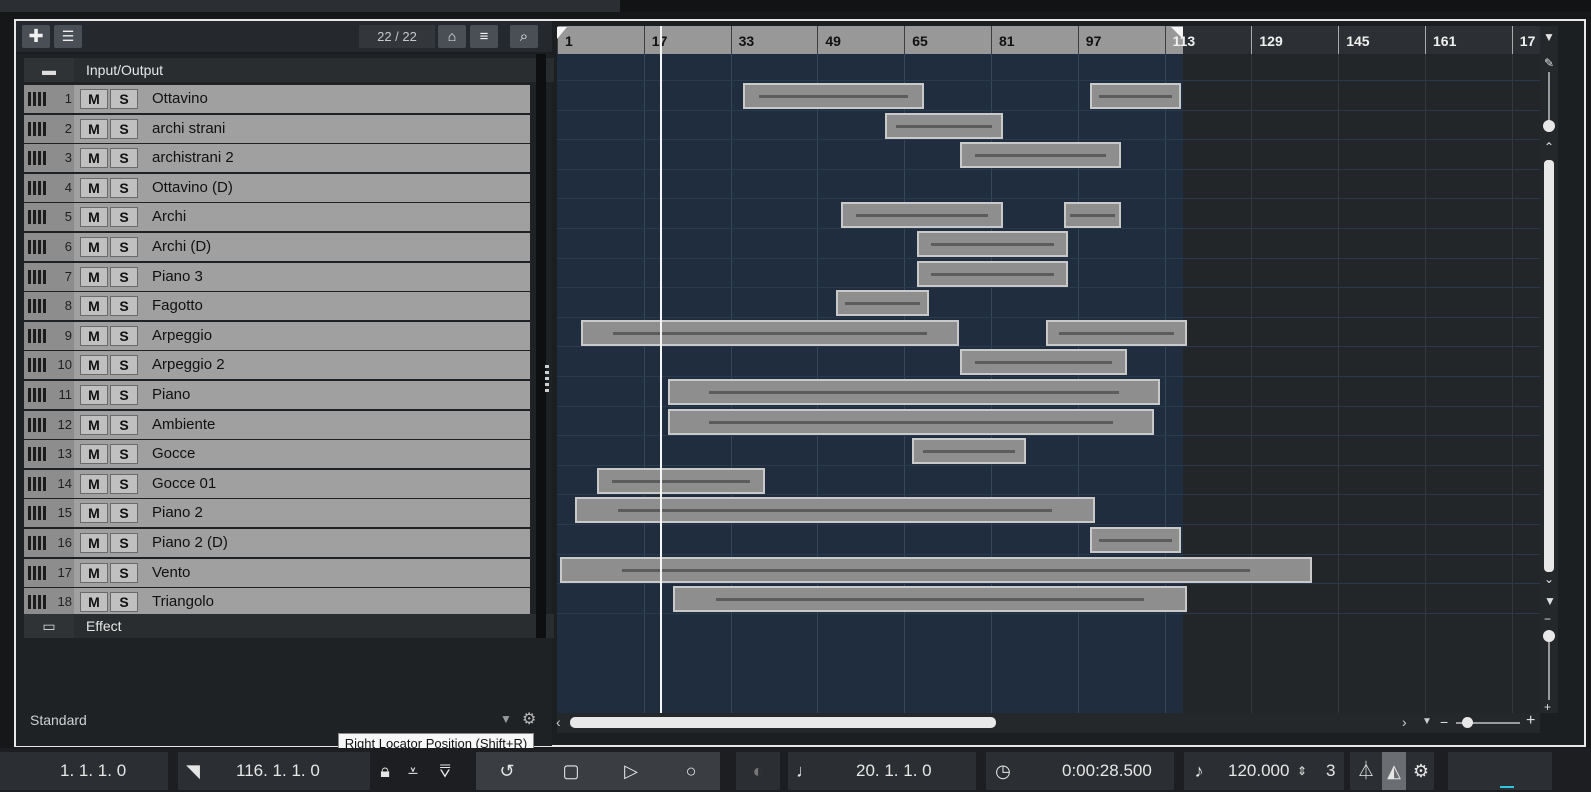 Image resolution: width=1591 pixels, height=792 pixels. I want to click on track-row: 2 M Sarchi strani, so click(277, 128).